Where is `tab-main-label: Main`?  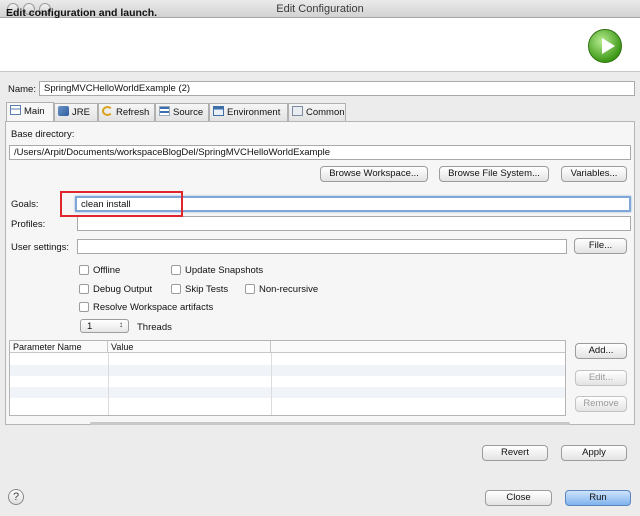
tab-main-label: Main is located at coordinates (34, 111).